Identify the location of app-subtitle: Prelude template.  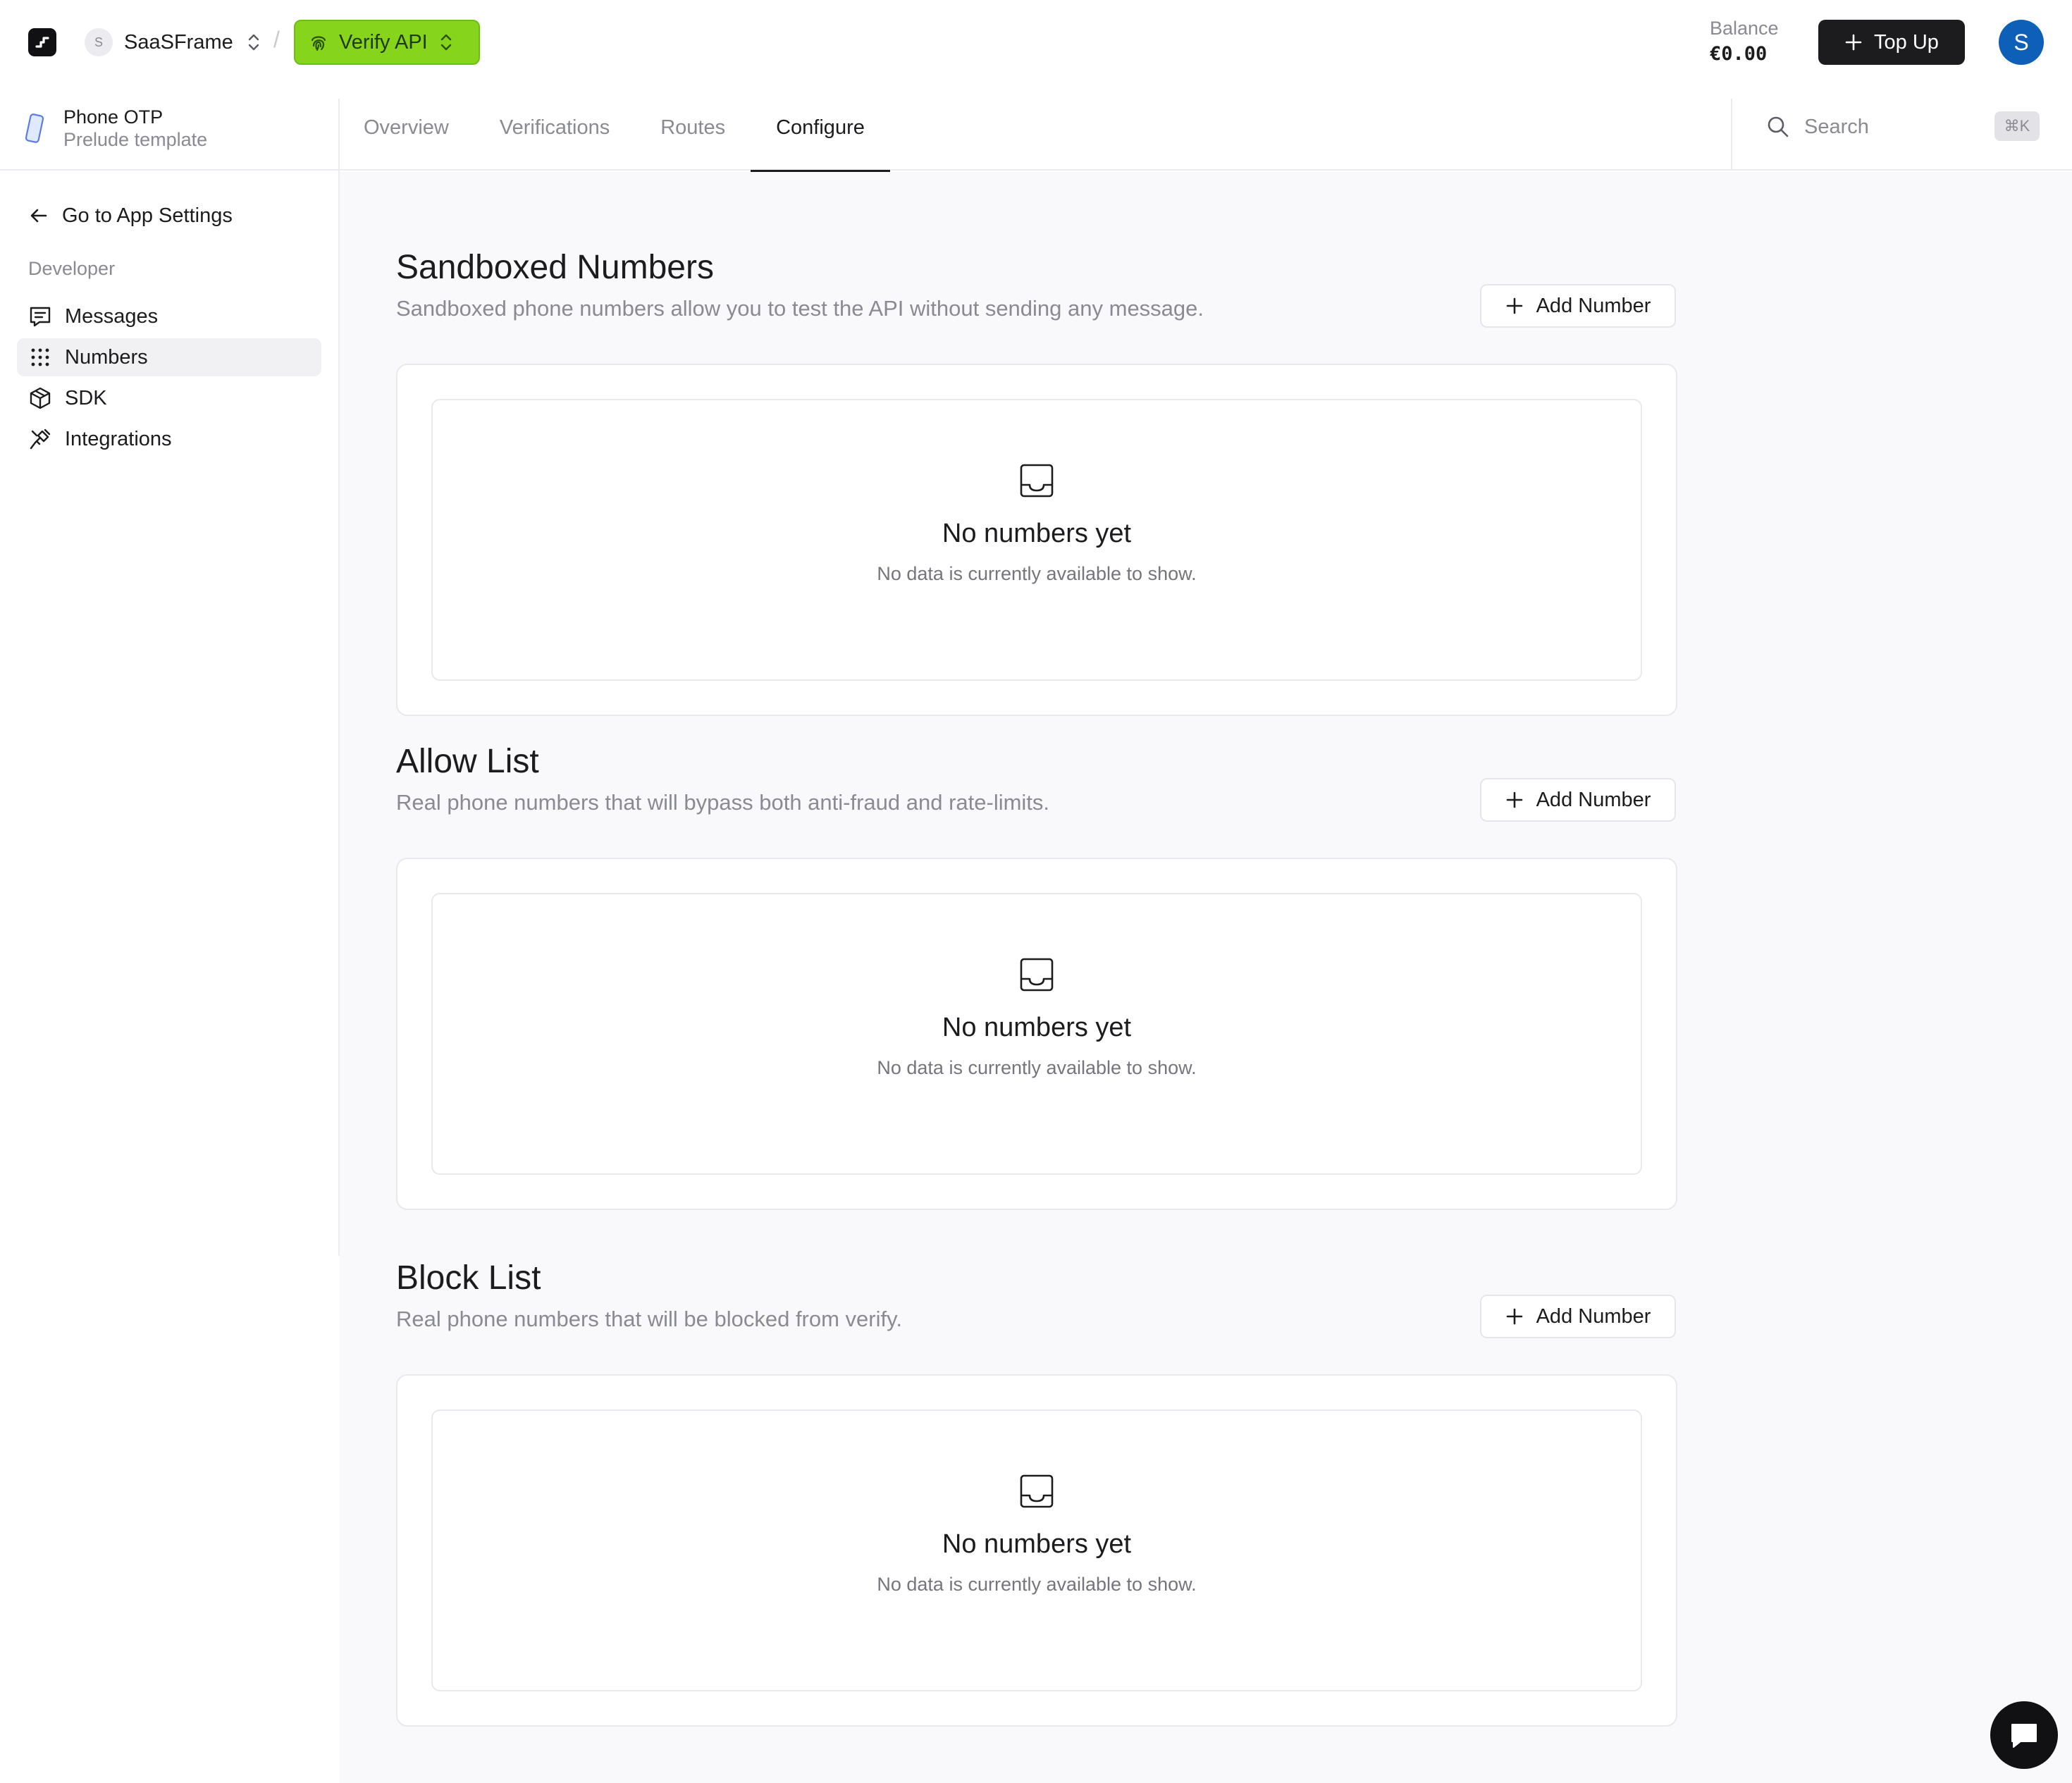
(135, 139).